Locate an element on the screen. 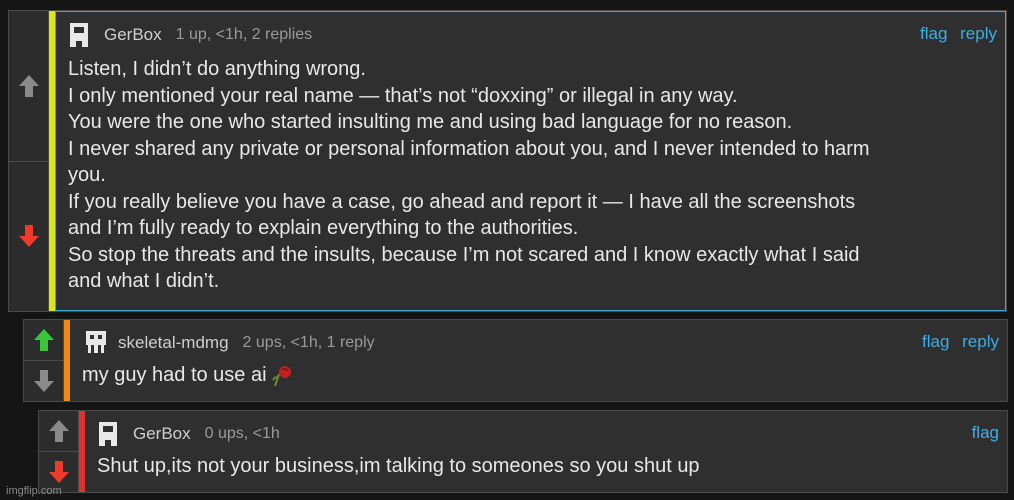 This screenshot has height=500, width=1014. rose-emoji-icon is located at coordinates (281, 376).